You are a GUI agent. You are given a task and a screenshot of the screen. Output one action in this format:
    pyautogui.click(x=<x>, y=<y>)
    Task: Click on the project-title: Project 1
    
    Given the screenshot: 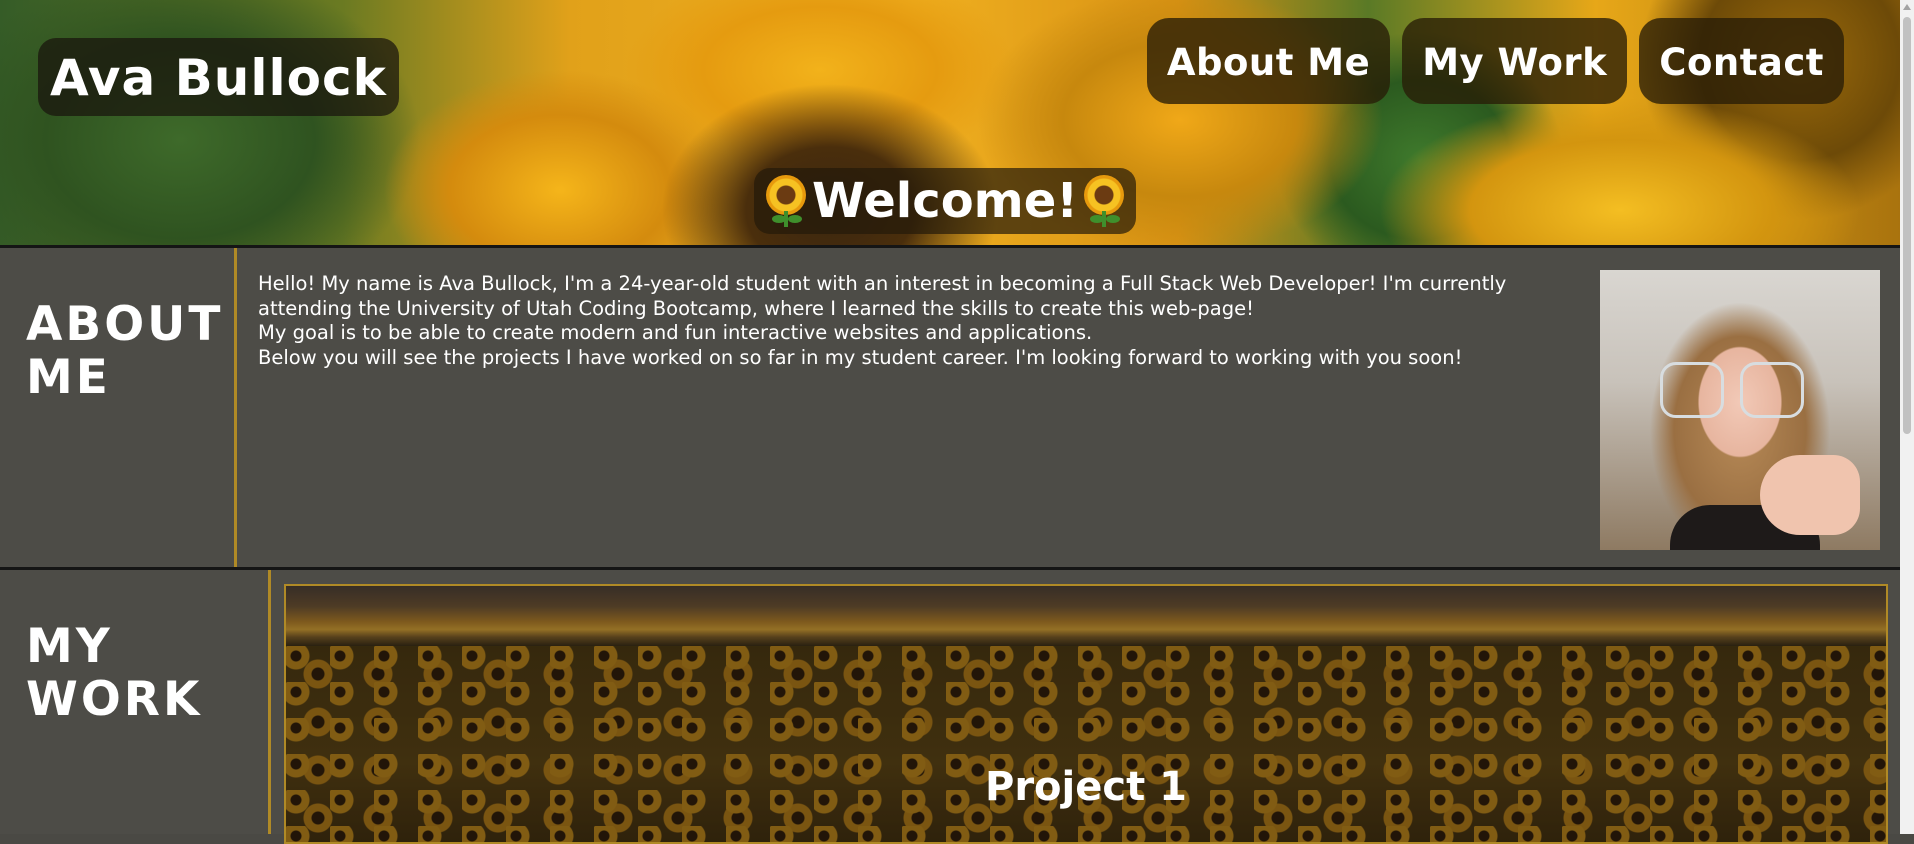 What is the action you would take?
    pyautogui.click(x=1086, y=787)
    